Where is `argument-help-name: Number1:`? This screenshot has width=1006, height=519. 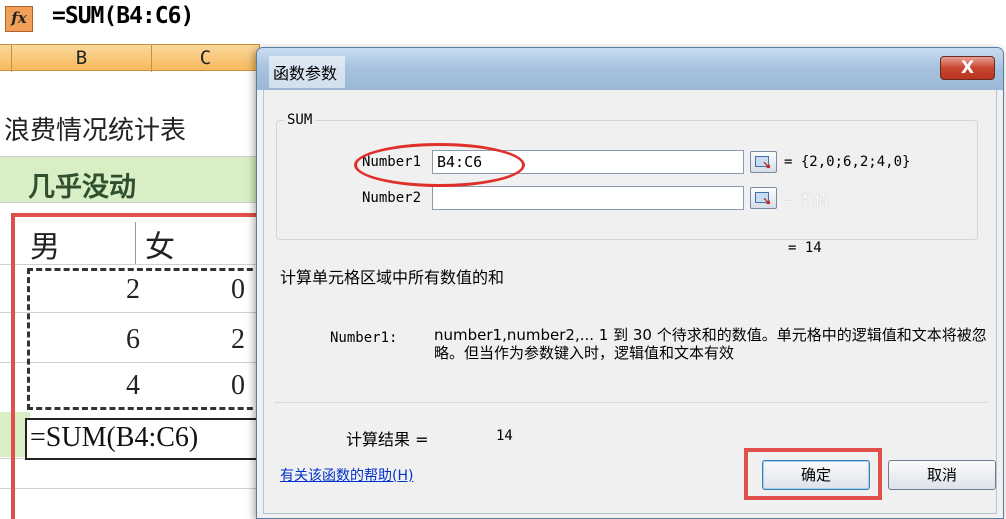 argument-help-name: Number1: is located at coordinates (364, 338).